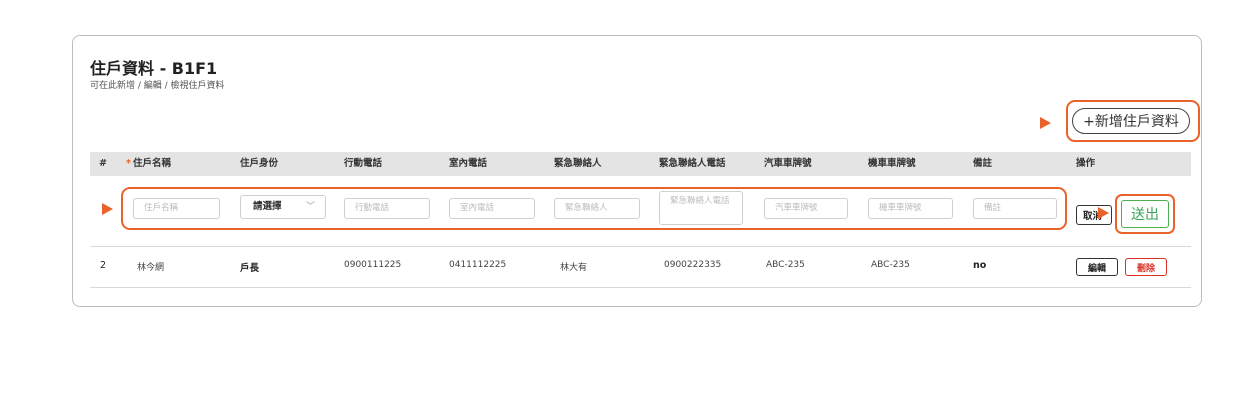 This screenshot has width=1250, height=409. What do you see at coordinates (128, 163) in the screenshot?
I see `required-mark: *` at bounding box center [128, 163].